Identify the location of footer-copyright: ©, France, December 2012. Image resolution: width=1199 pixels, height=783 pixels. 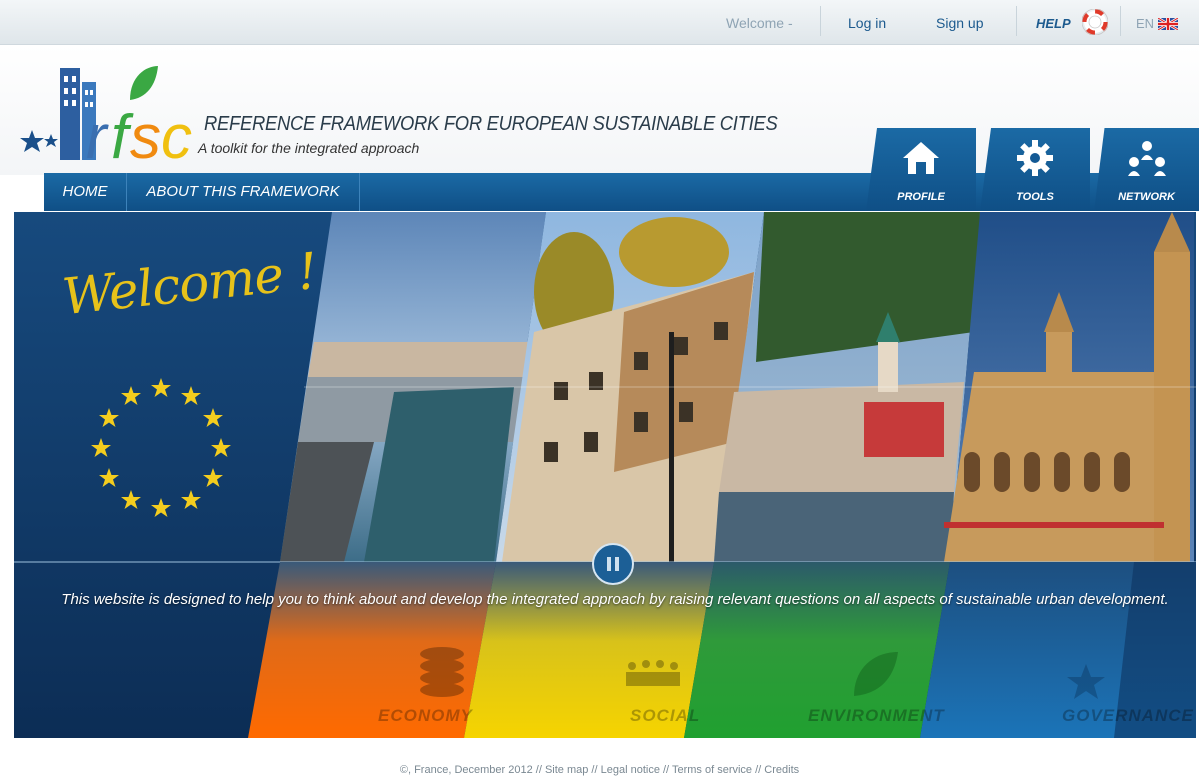
(466, 770).